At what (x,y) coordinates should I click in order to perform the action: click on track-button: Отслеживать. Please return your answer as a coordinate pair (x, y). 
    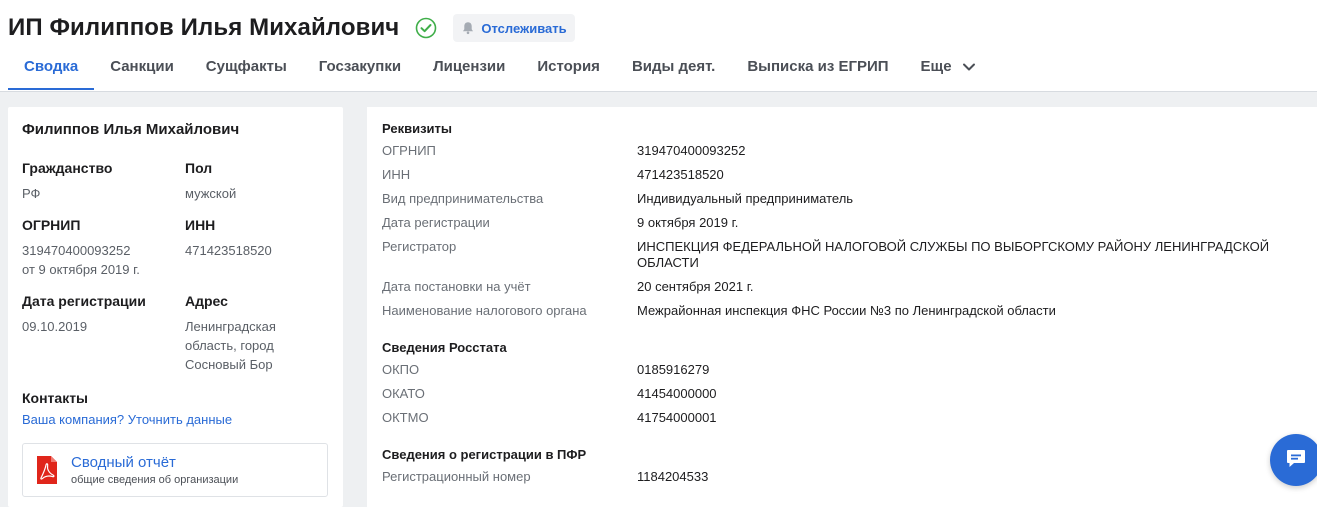
    Looking at the image, I should click on (514, 28).